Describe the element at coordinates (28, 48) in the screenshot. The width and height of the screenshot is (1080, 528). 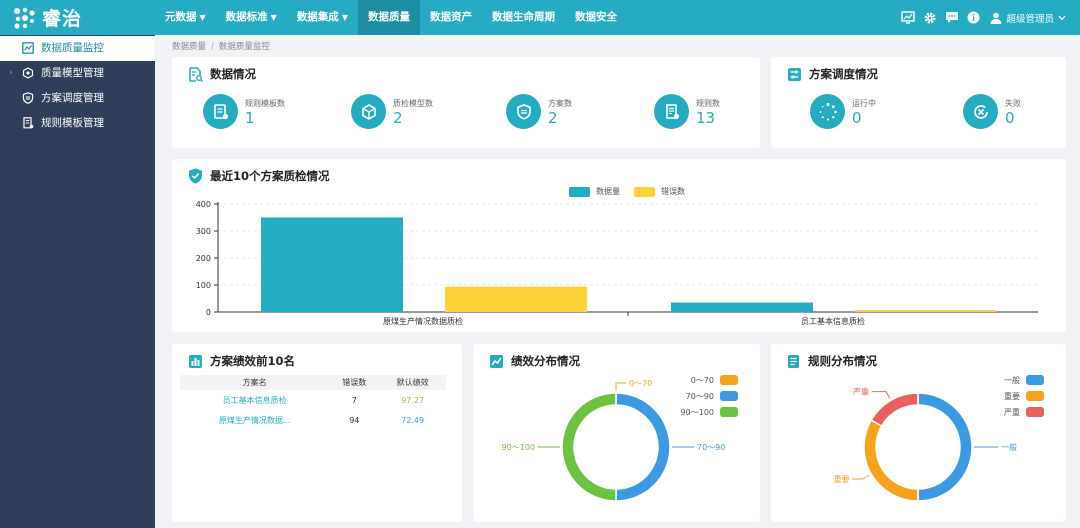
I see `monitor-icon` at that location.